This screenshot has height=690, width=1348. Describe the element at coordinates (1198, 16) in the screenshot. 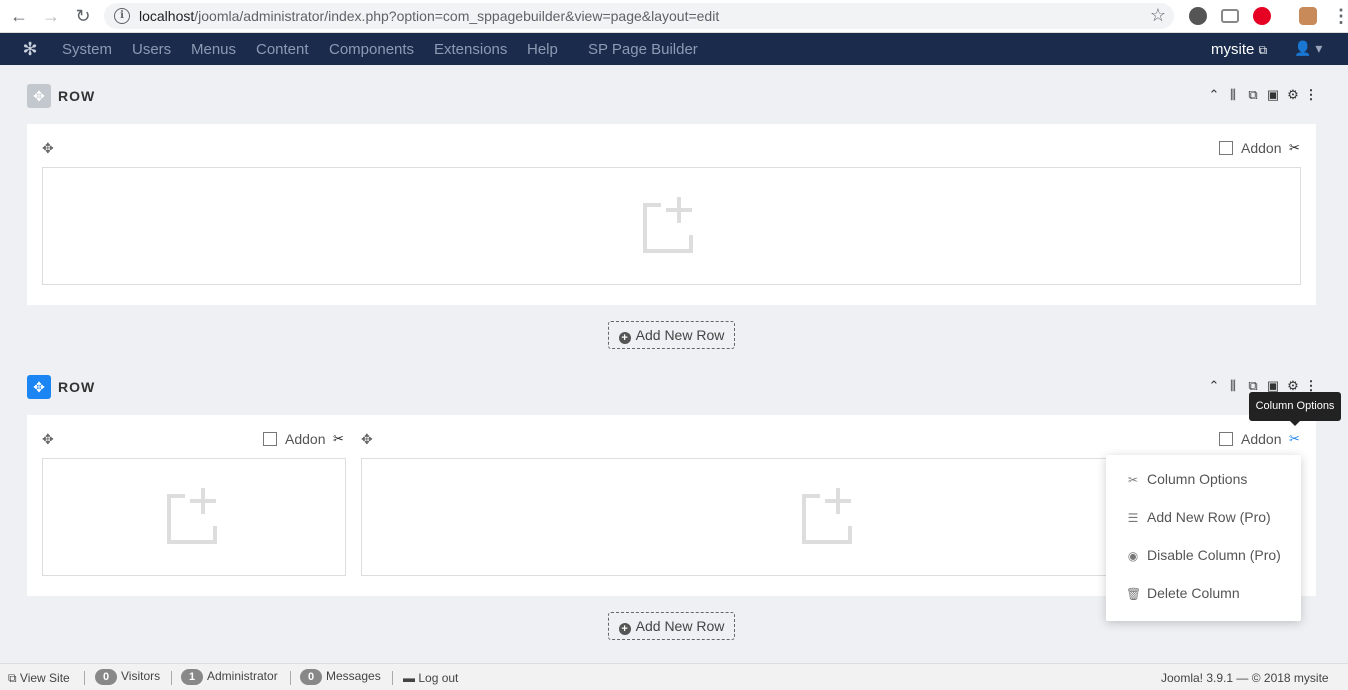

I see `extension-icon` at that location.